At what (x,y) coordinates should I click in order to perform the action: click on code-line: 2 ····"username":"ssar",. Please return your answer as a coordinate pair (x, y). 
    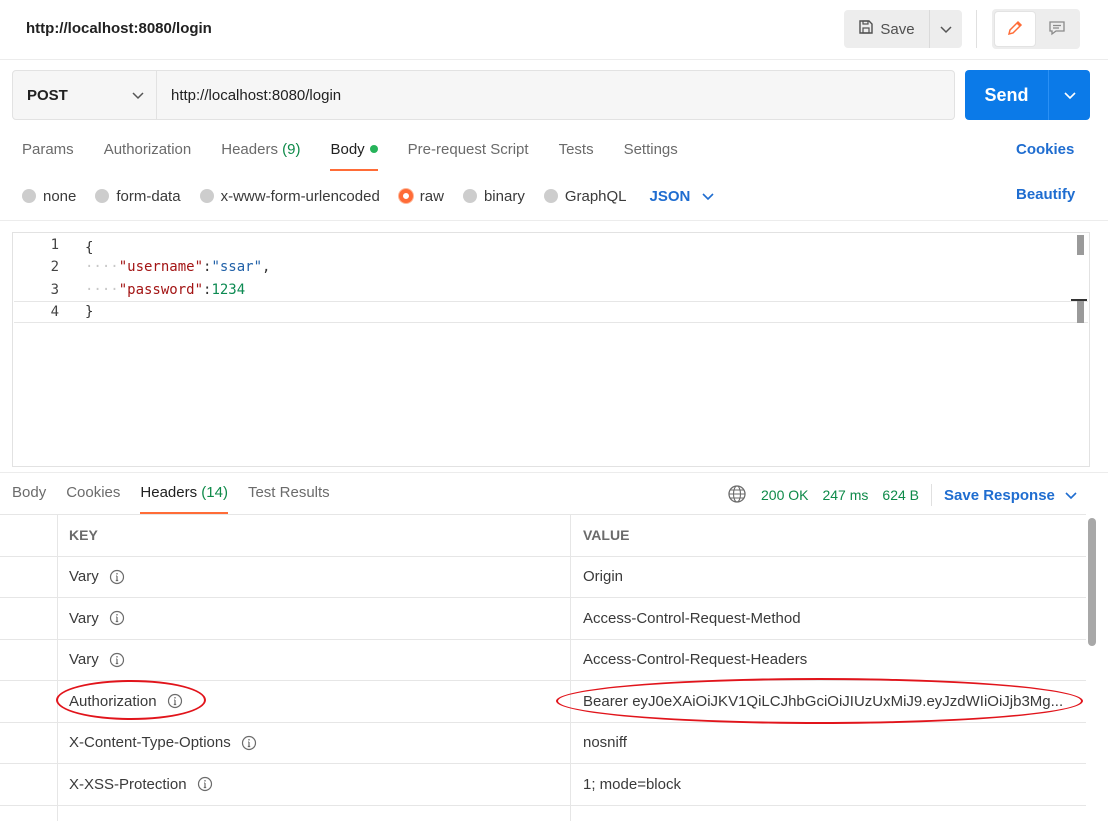
    Looking at the image, I should click on (543, 267).